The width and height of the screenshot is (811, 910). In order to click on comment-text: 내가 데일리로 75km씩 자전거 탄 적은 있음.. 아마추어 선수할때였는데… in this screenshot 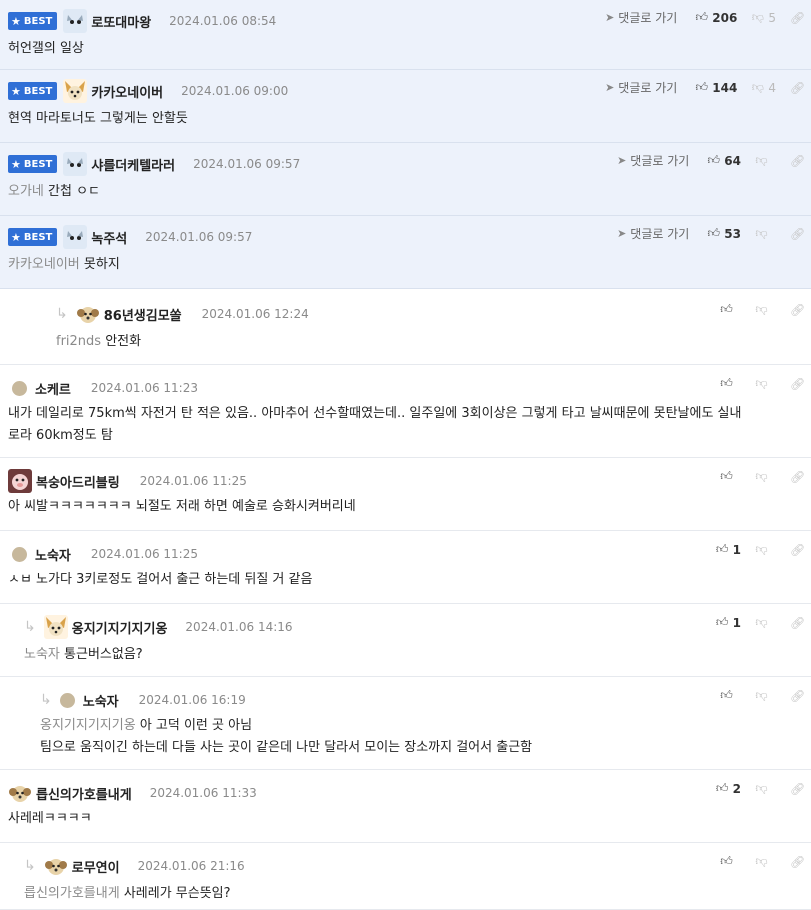, I will do `click(375, 413)`.